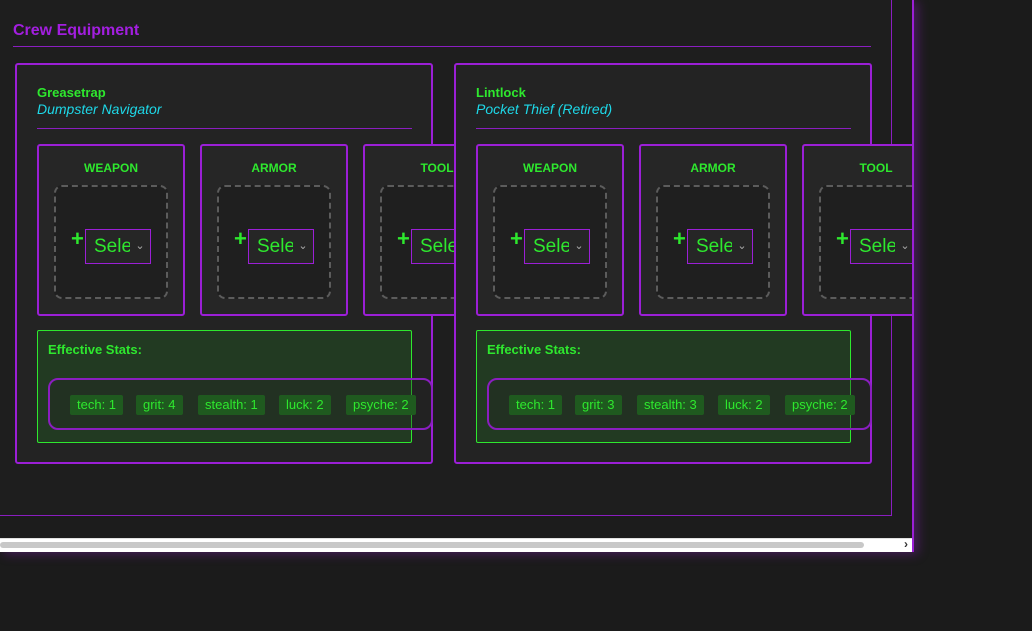  What do you see at coordinates (501, 92) in the screenshot?
I see `crew-name: Lintlock` at bounding box center [501, 92].